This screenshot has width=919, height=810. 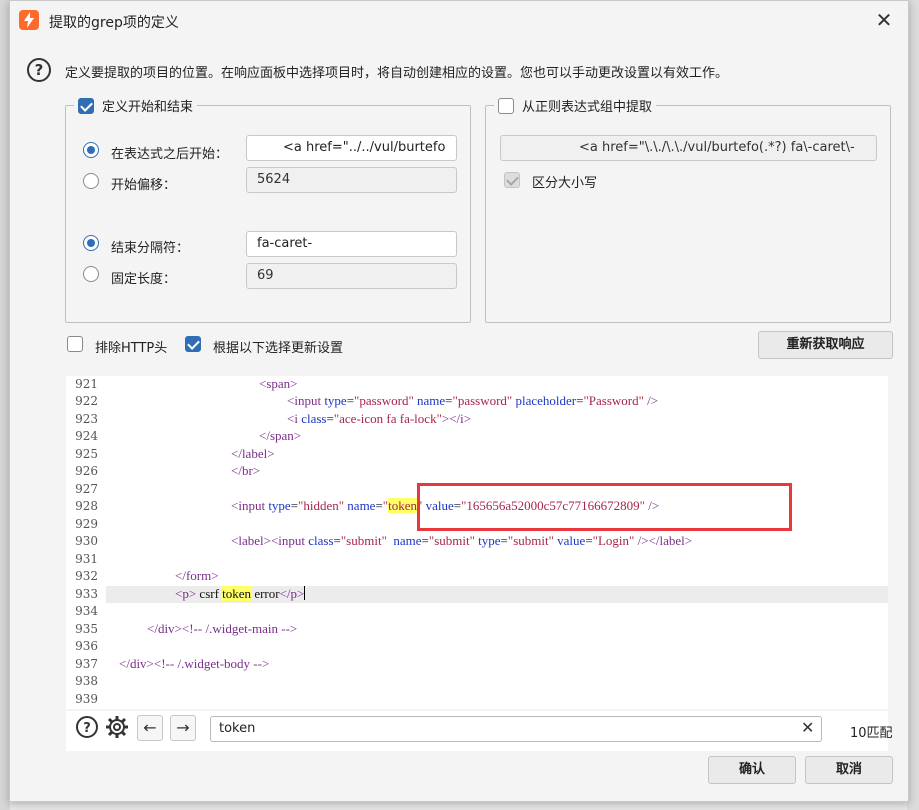 What do you see at coordinates (150, 728) in the screenshot?
I see `previous-match-arrow-left-icon: ←` at bounding box center [150, 728].